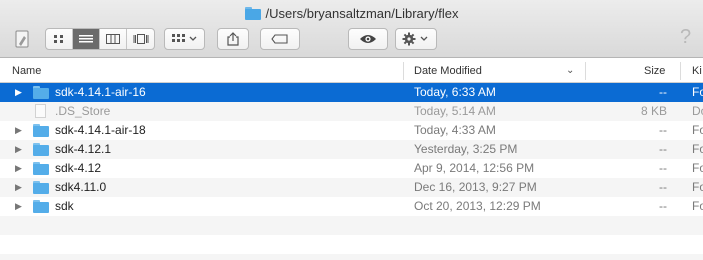  I want to click on file-row: .DS_Store Today, 5:14 AM 8 KB Do, so click(351, 111).